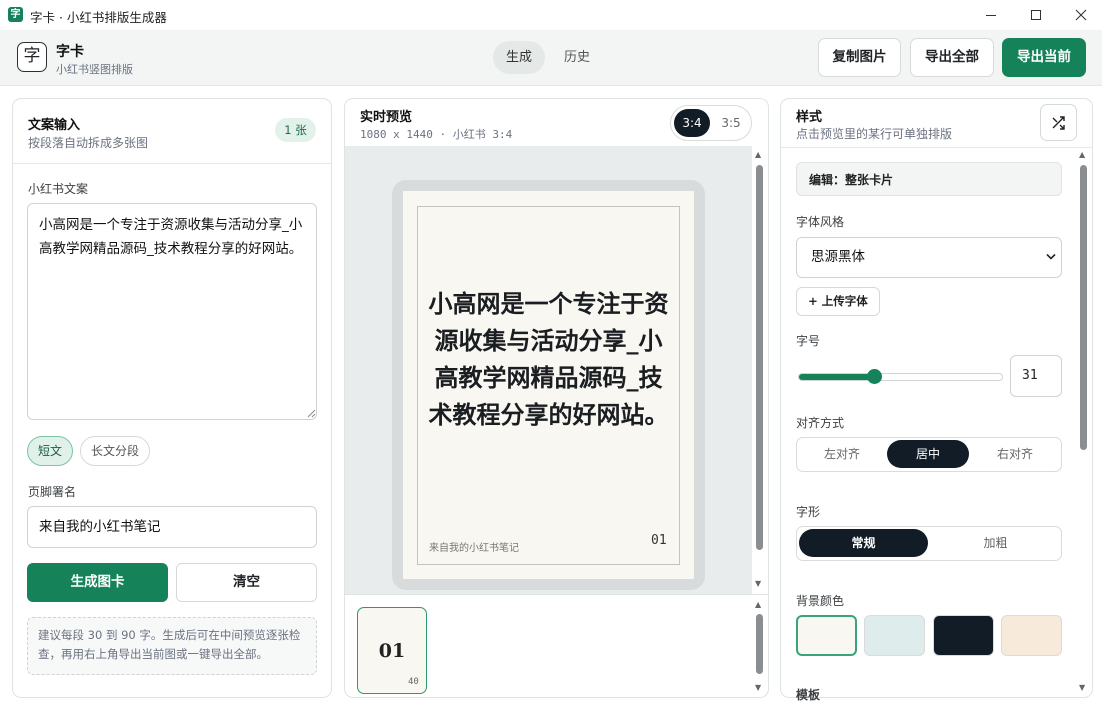 This screenshot has height=709, width=1102. What do you see at coordinates (900, 377) in the screenshot?
I see `font-size-slider-track` at bounding box center [900, 377].